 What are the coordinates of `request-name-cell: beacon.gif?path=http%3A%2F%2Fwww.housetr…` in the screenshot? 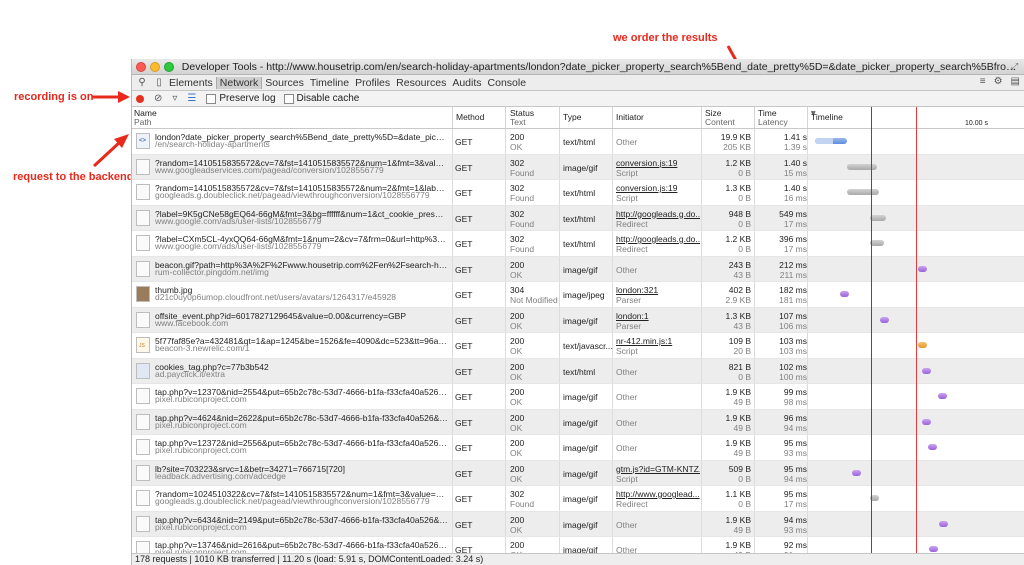 It's located at (301, 267).